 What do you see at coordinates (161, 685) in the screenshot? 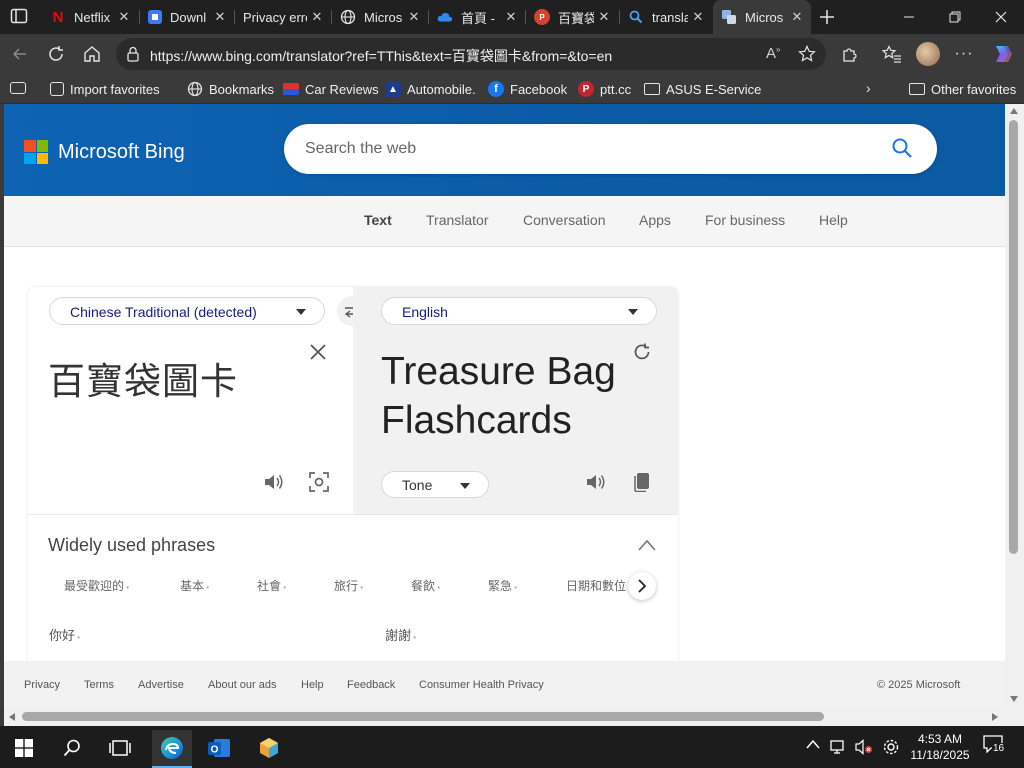
I see `footer-link-advertise: Advertise` at bounding box center [161, 685].